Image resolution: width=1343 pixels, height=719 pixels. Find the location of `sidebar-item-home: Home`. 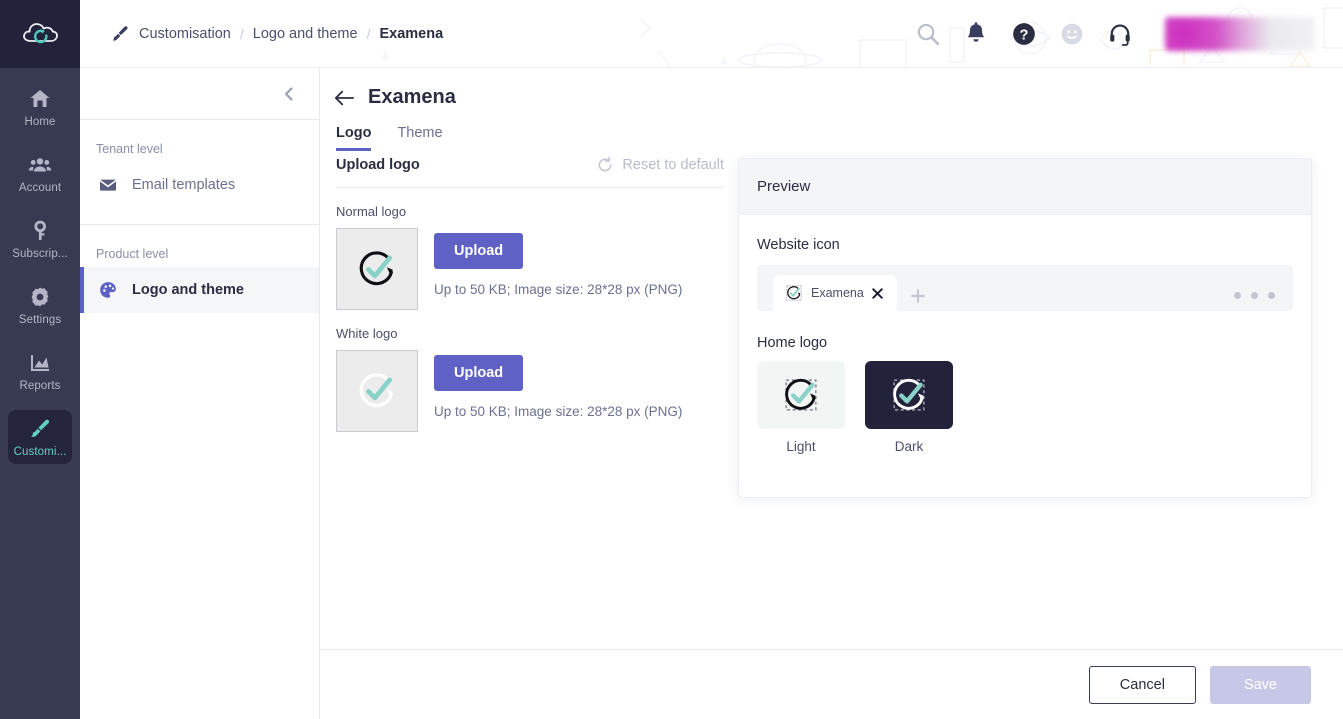

sidebar-item-home: Home is located at coordinates (40, 107).